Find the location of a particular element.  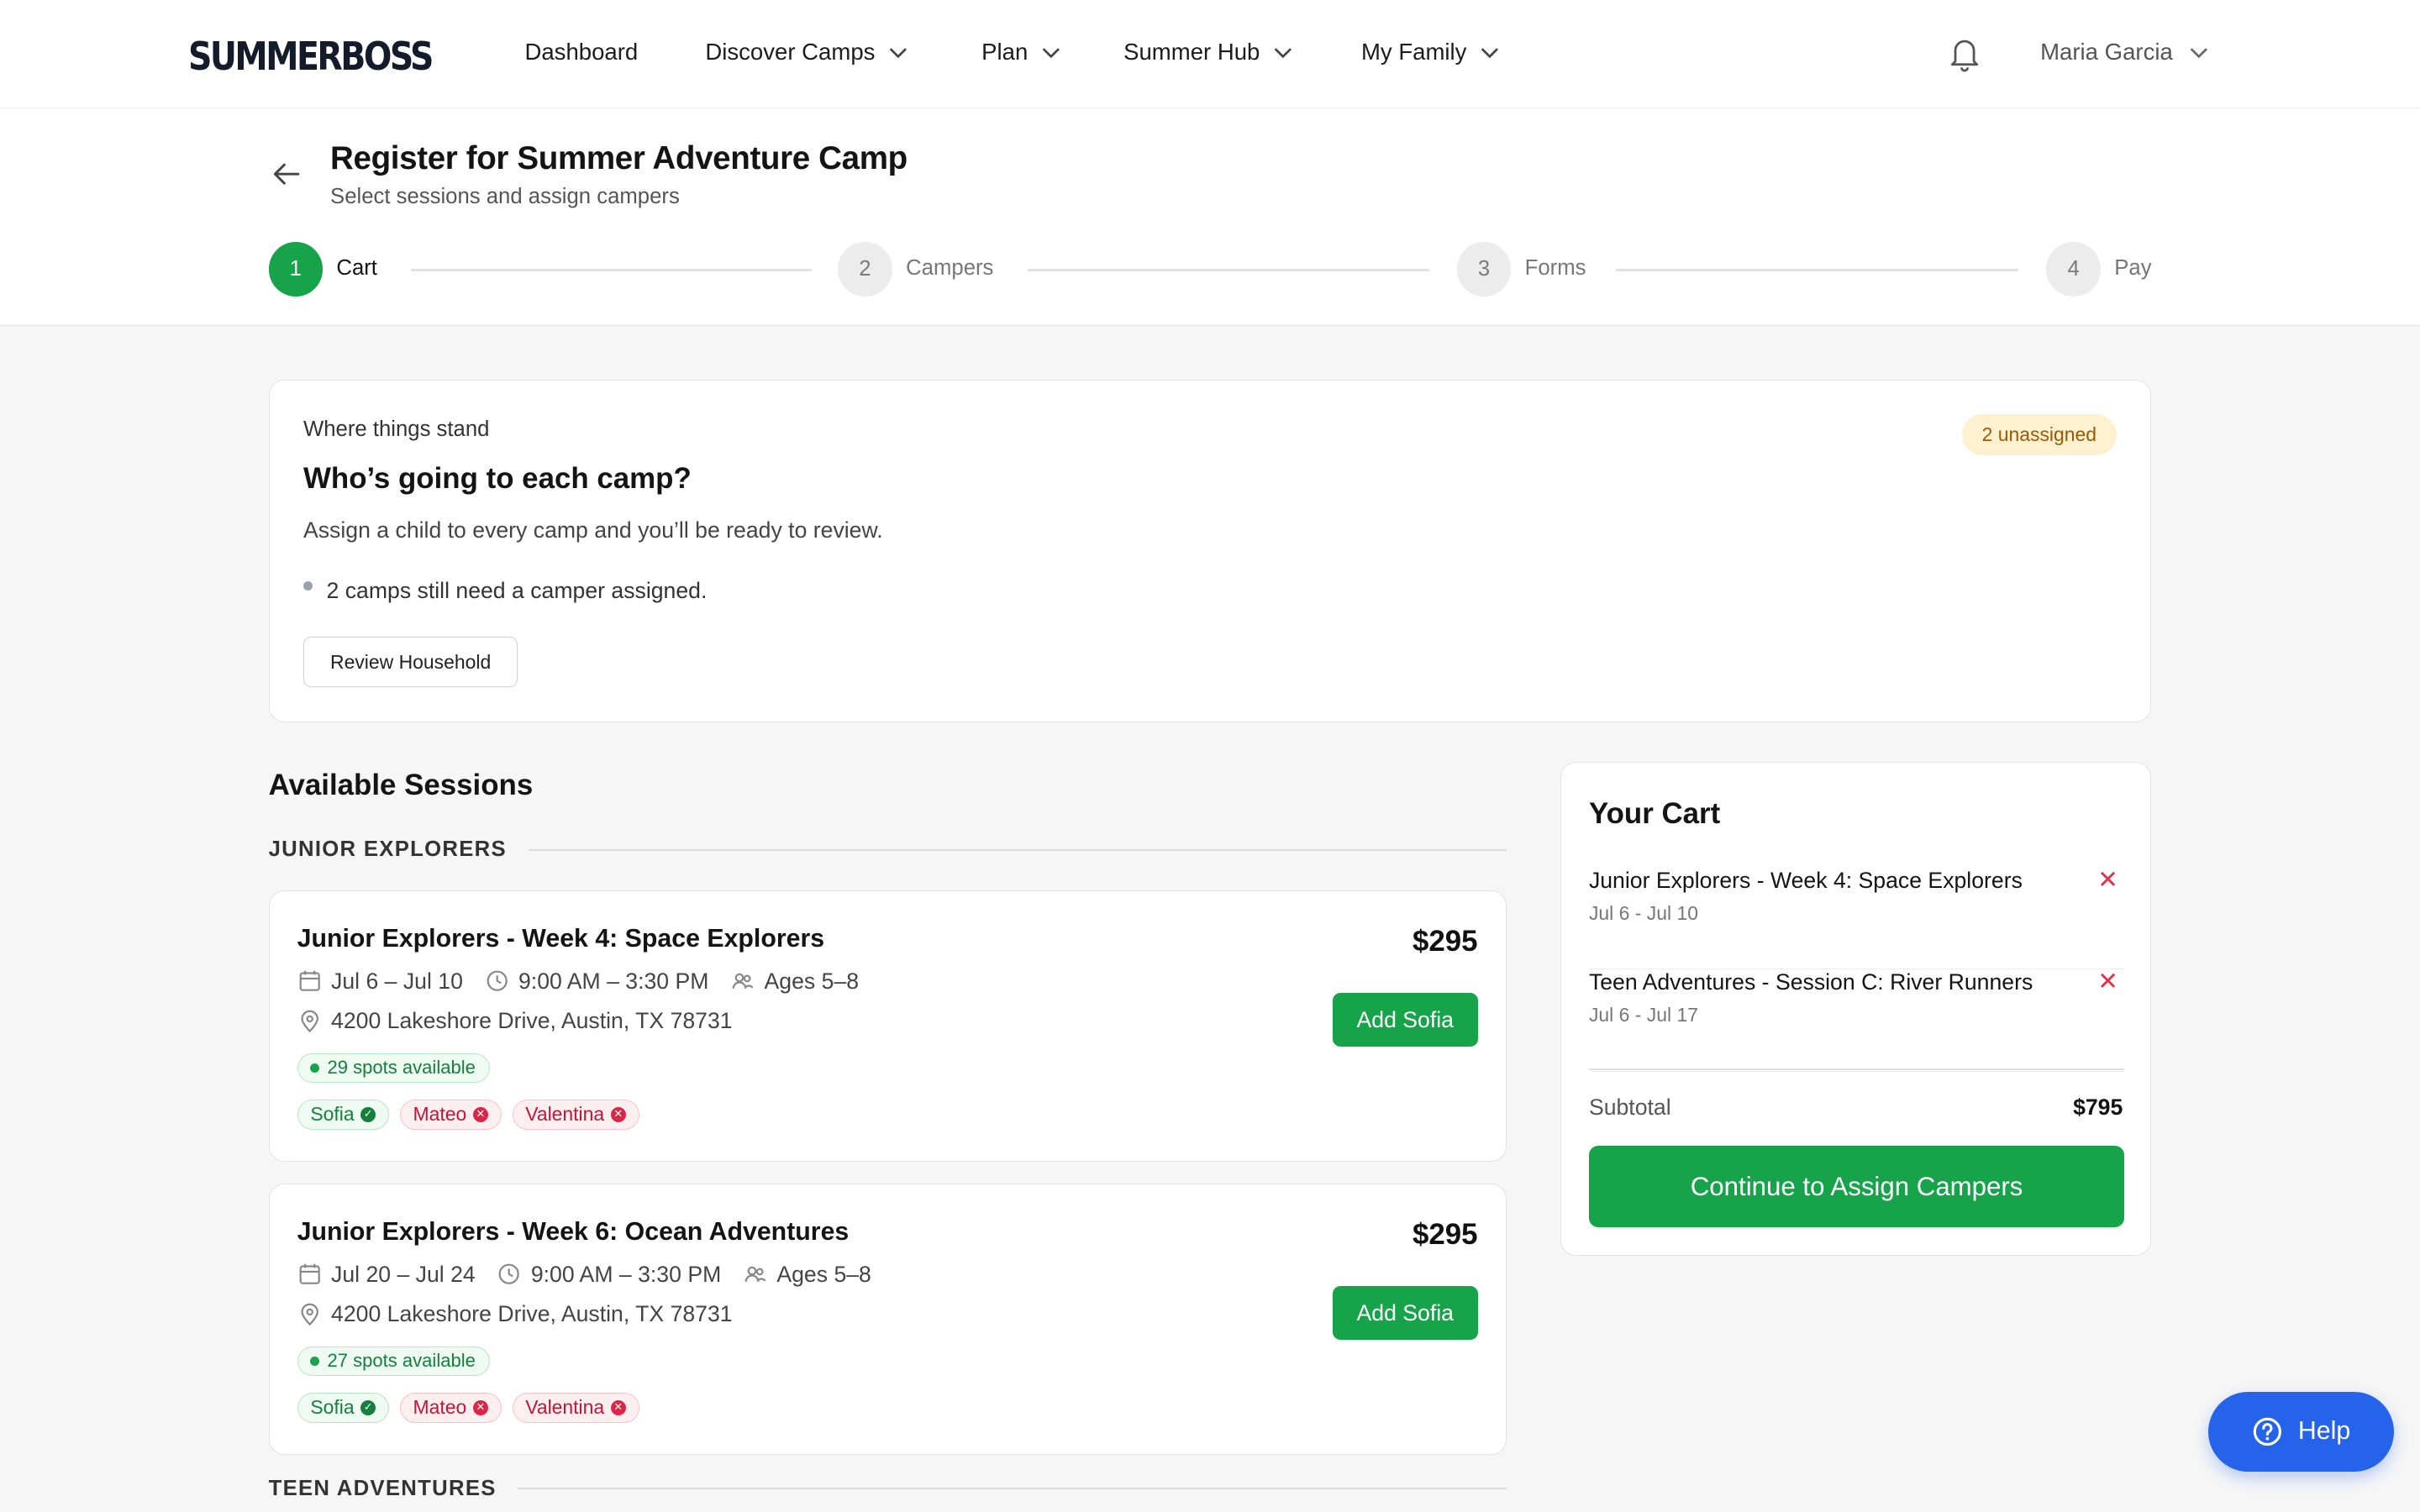

chevron-down-icon is located at coordinates (1051, 53).